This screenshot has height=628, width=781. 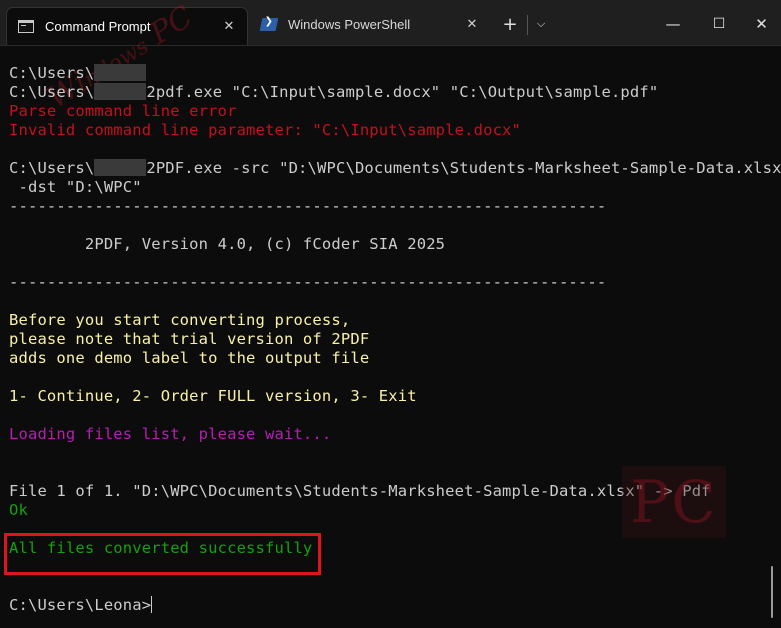 What do you see at coordinates (389, 358) in the screenshot?
I see `terminal-line: adds one demo label to the output file` at bounding box center [389, 358].